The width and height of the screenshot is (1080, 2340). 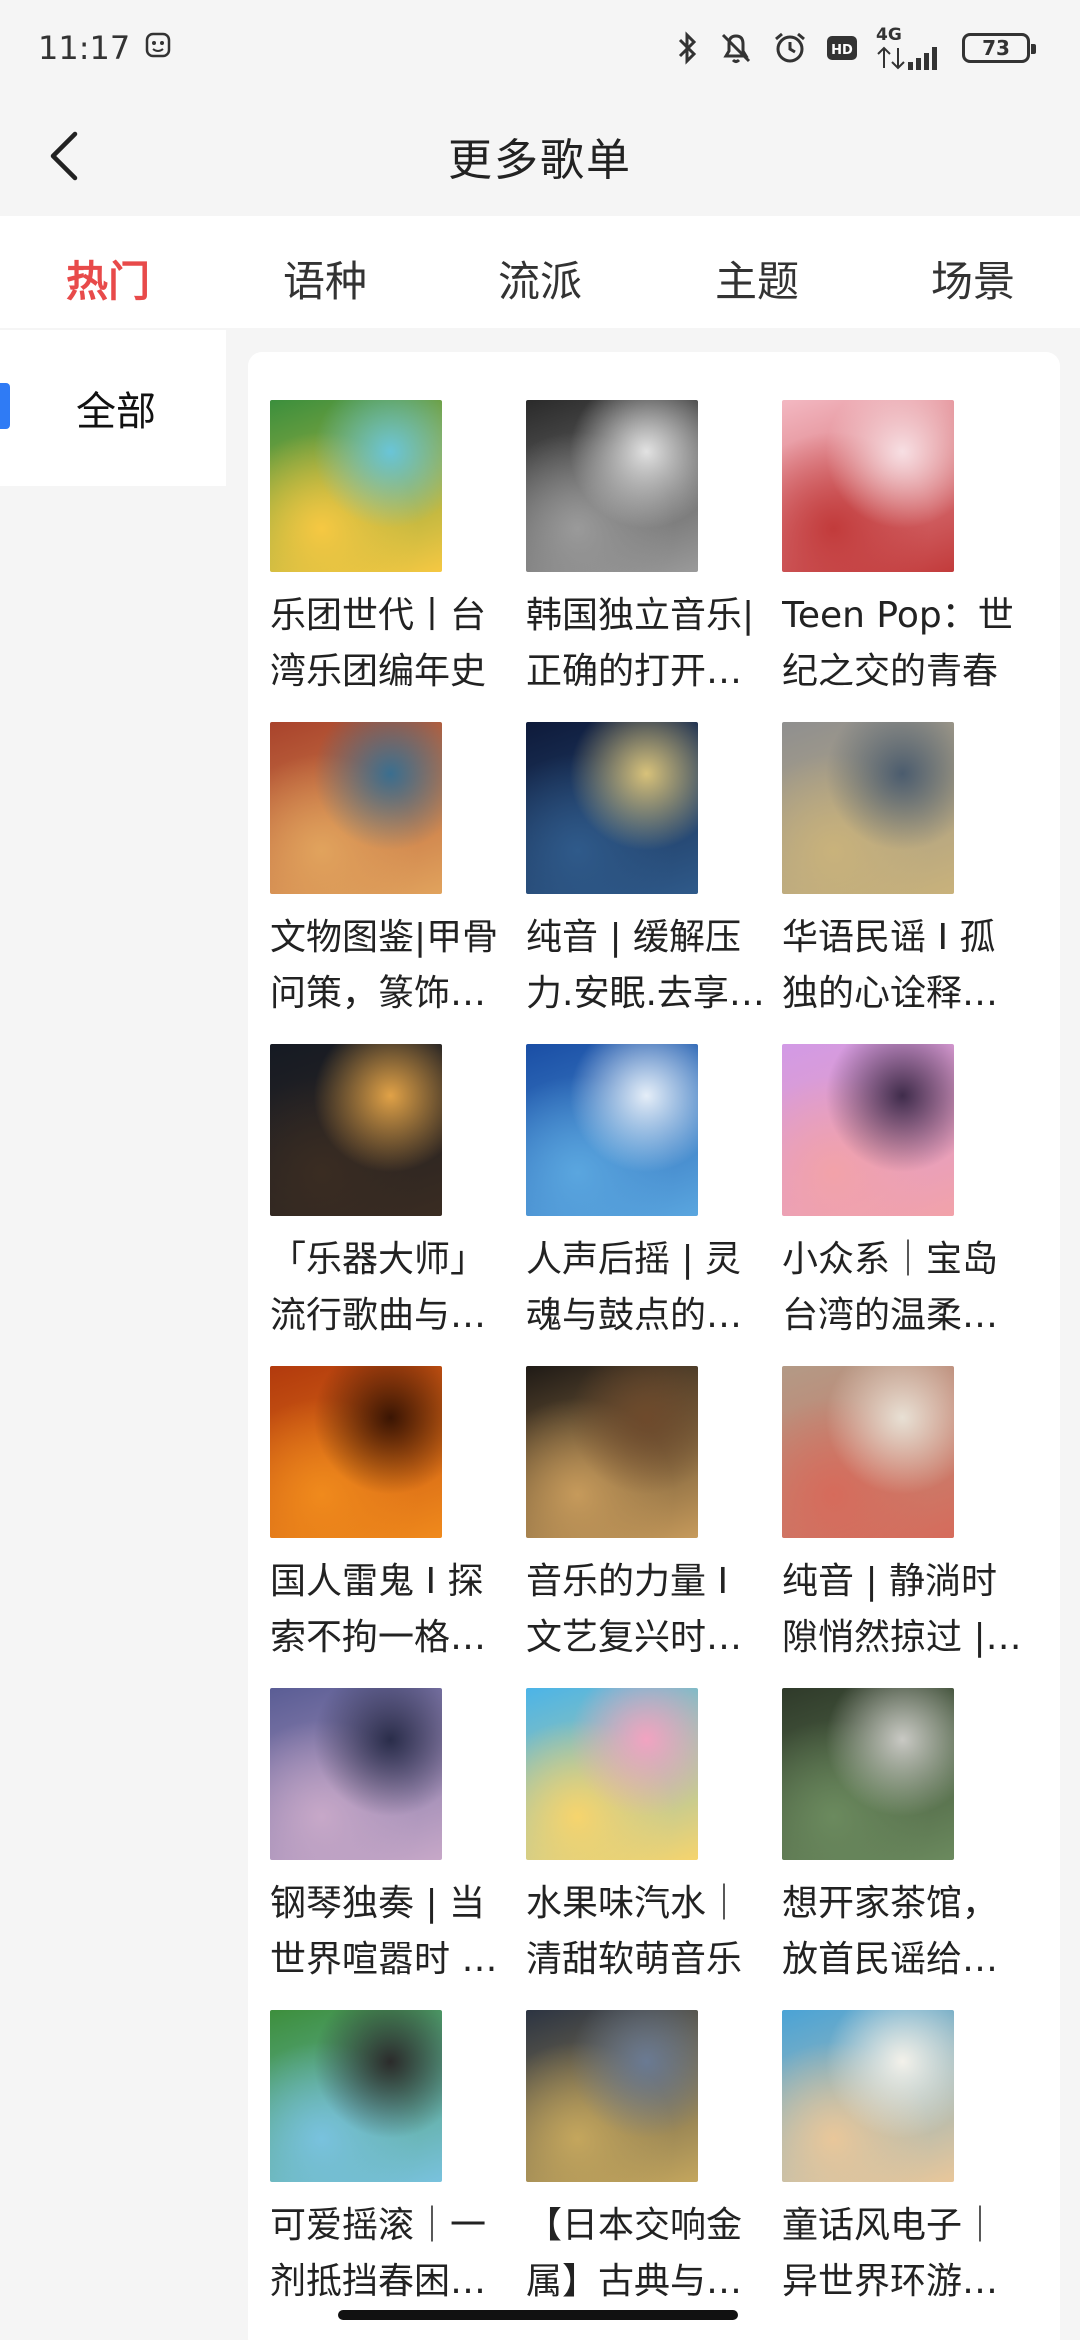 I want to click on playlist-card: 水果味汽水｜清甜软萌音乐, so click(x=654, y=1849).